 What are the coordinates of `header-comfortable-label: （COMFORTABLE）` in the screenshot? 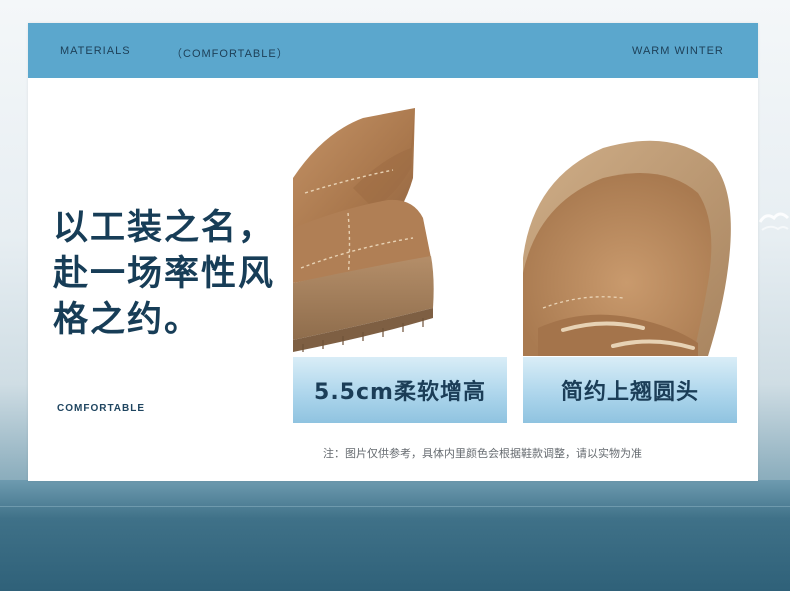 It's located at (230, 54).